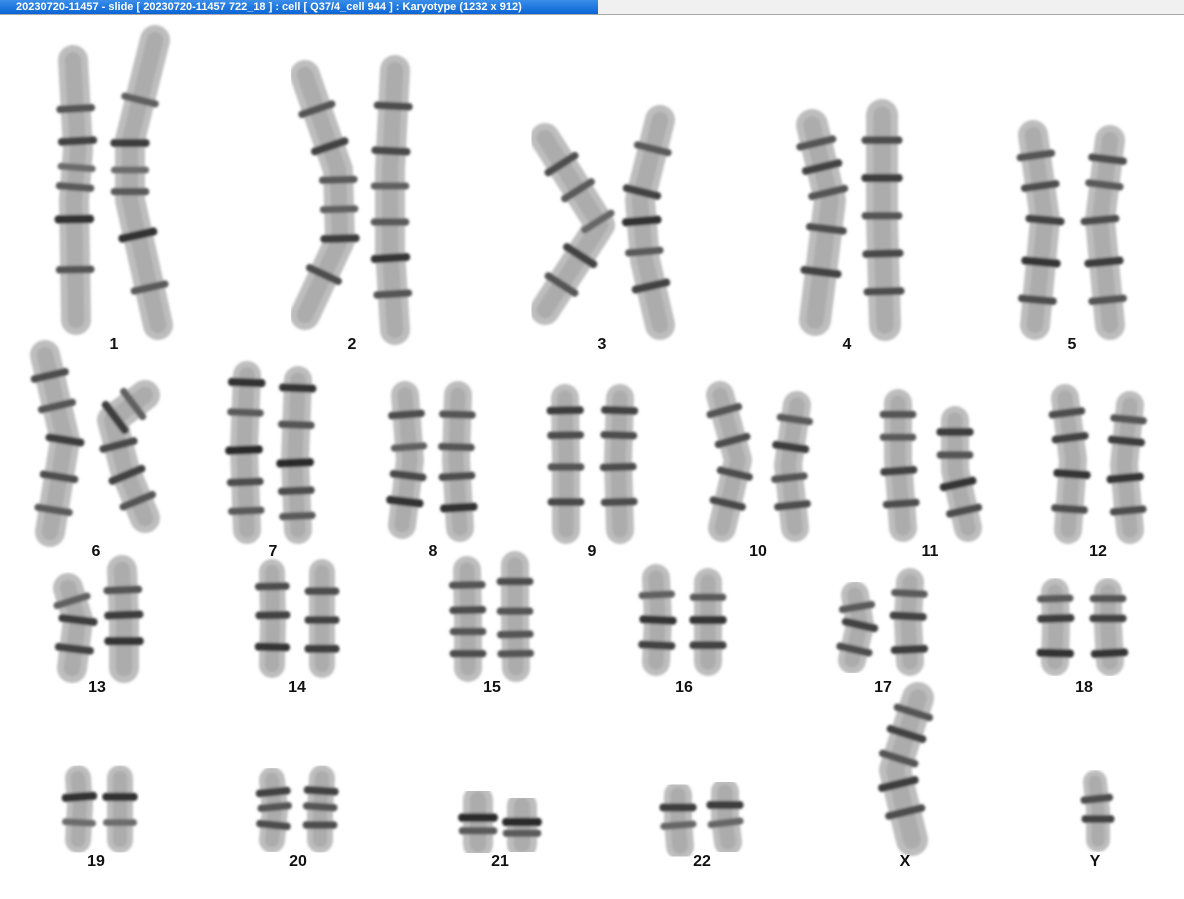 The height and width of the screenshot is (899, 1184). Describe the element at coordinates (602, 344) in the screenshot. I see `chromosome-label-3: 3` at that location.